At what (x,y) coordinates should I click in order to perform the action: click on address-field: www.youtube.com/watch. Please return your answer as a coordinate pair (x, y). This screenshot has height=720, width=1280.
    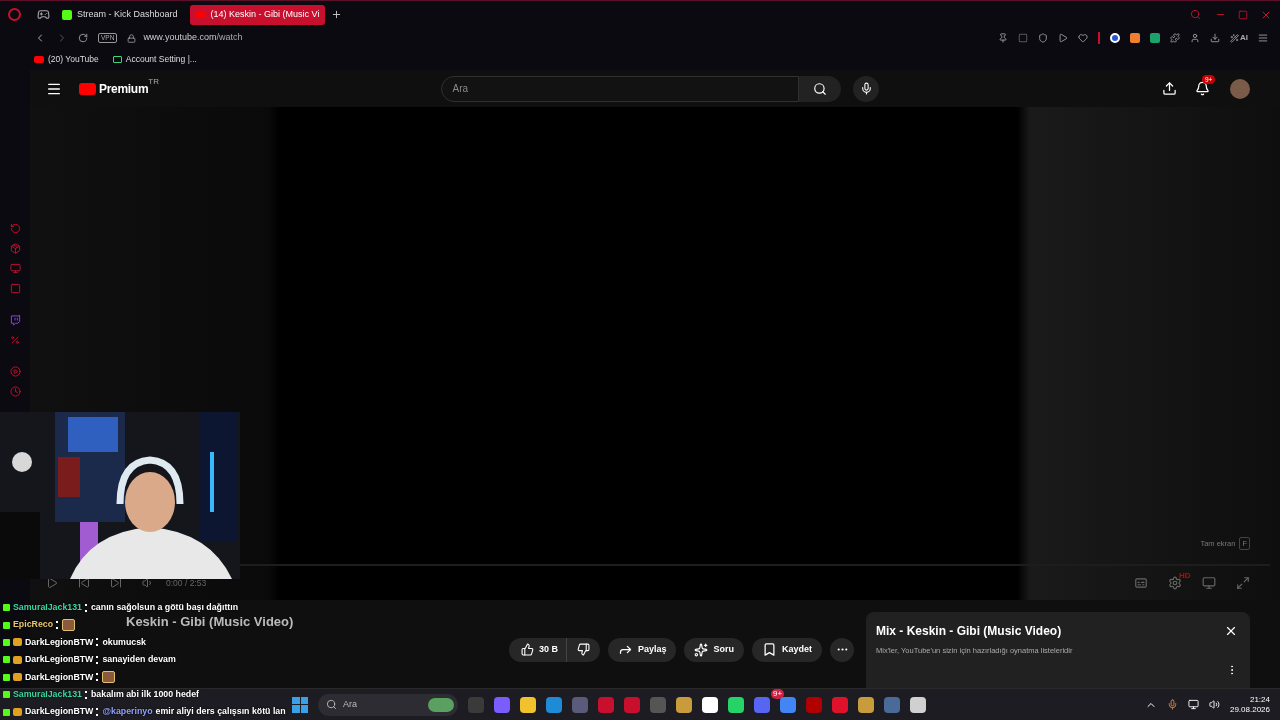
    Looking at the image, I should click on (193, 38).